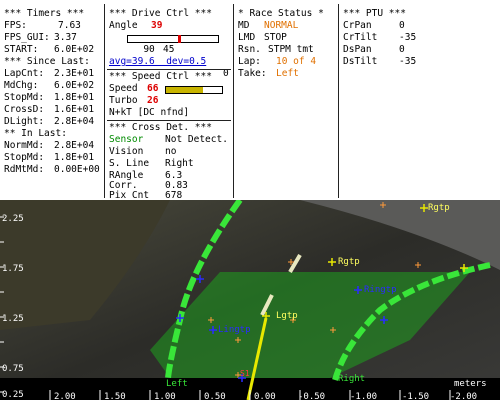  I want to click on rsn-label: Rsn., so click(249, 49).